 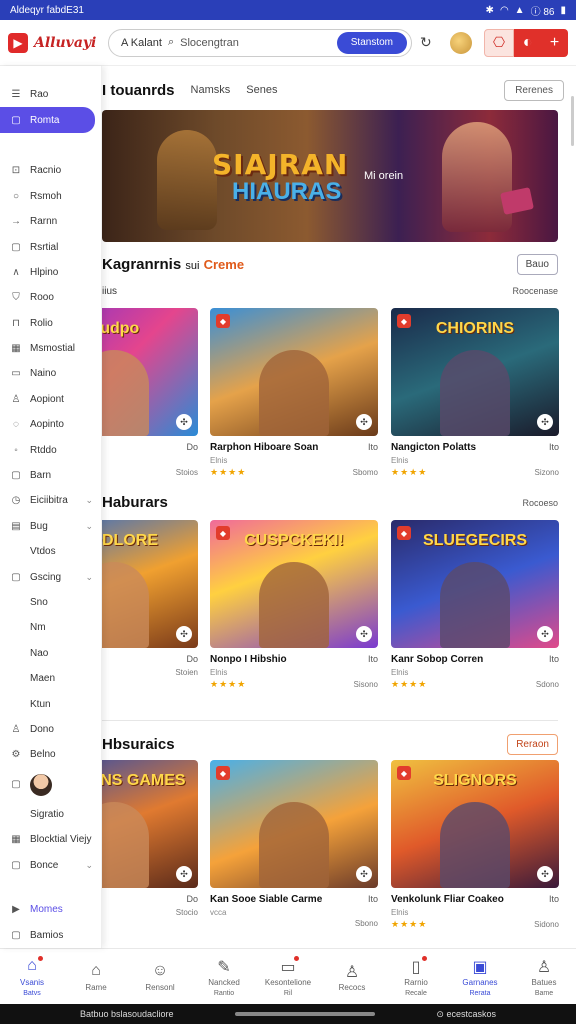 I want to click on sidebar-item-romta: ▢ Romta, so click(x=47, y=120).